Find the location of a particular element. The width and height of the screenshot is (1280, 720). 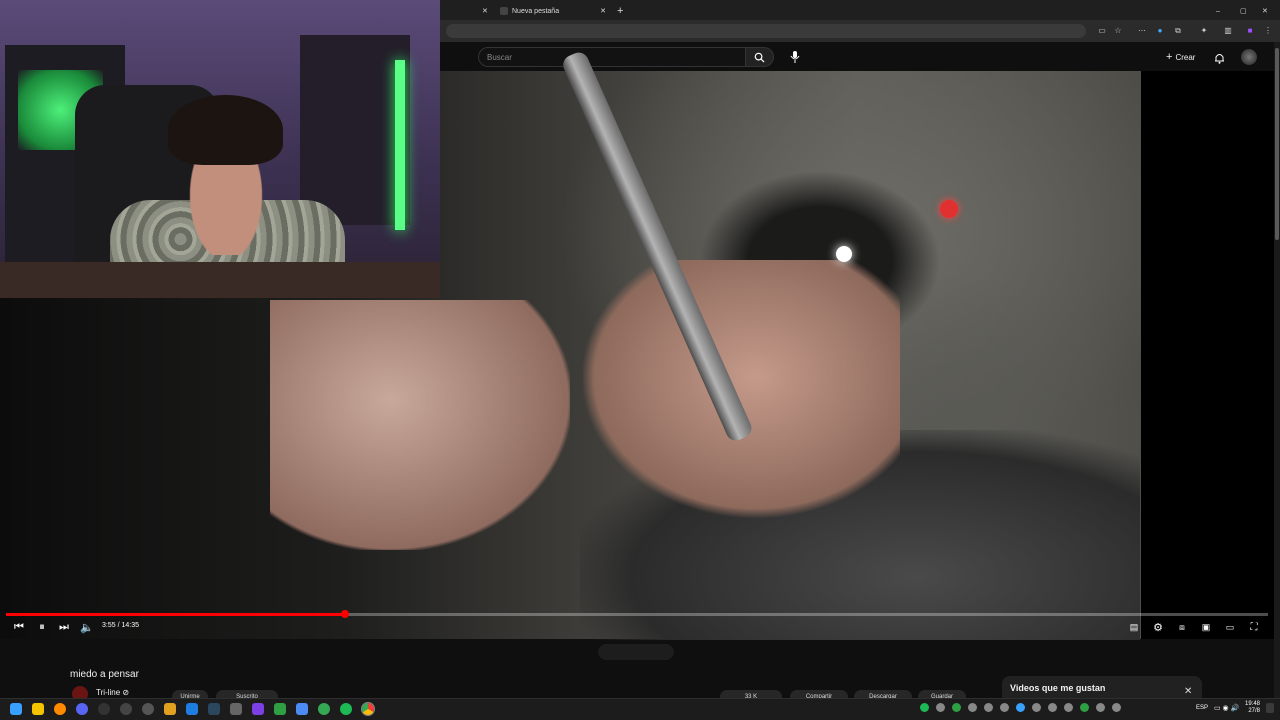

app-arrow-icon is located at coordinates (126, 709).